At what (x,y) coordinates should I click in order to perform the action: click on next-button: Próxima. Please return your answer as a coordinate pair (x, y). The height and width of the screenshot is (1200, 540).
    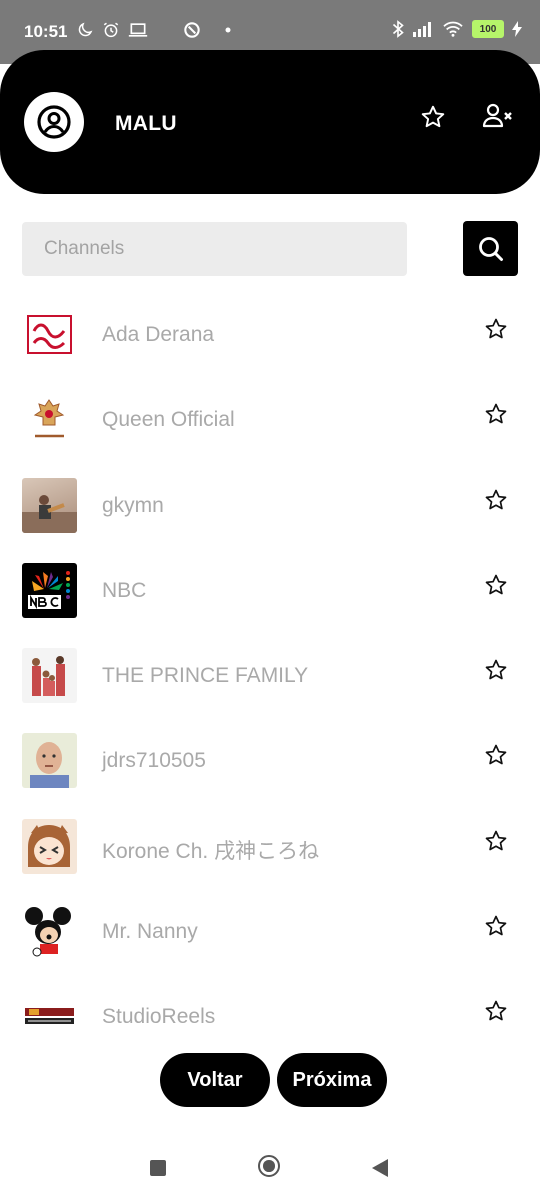
    Looking at the image, I should click on (332, 1080).